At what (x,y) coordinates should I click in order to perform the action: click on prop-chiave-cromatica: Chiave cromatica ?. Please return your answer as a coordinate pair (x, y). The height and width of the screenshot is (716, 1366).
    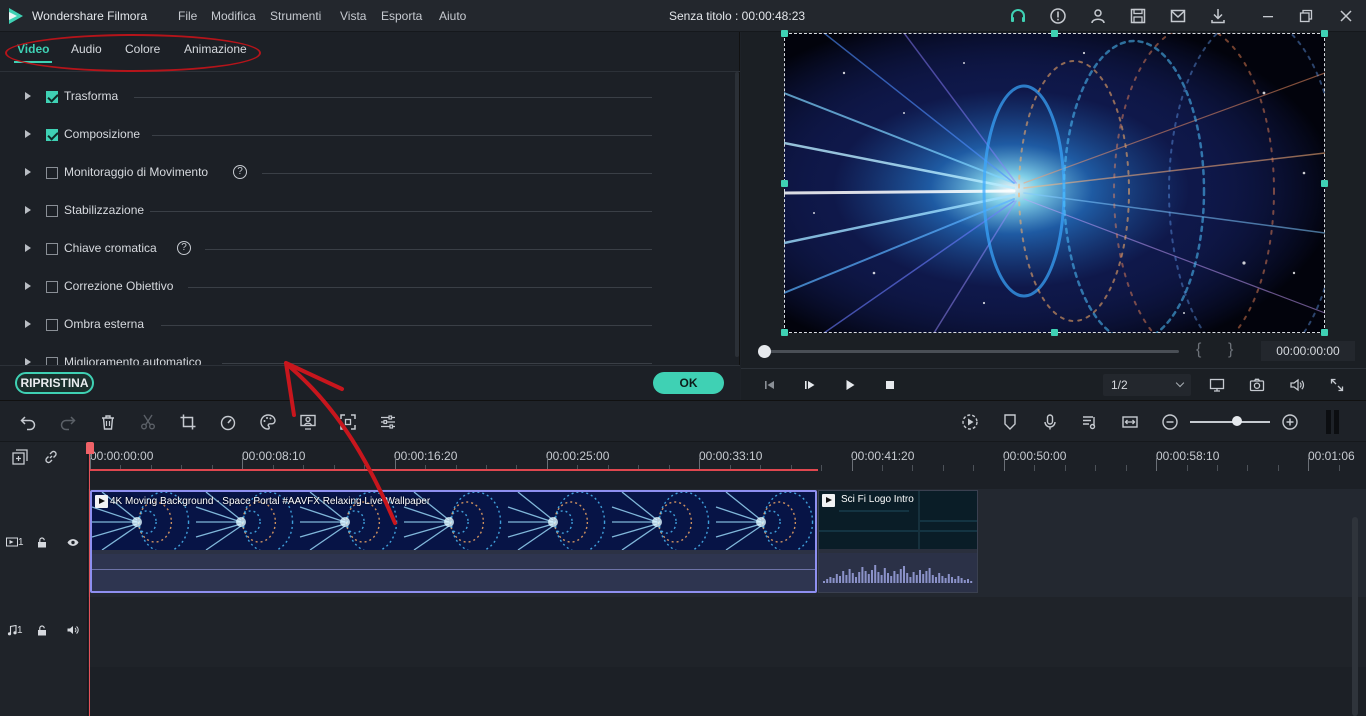
    Looking at the image, I should click on (350, 250).